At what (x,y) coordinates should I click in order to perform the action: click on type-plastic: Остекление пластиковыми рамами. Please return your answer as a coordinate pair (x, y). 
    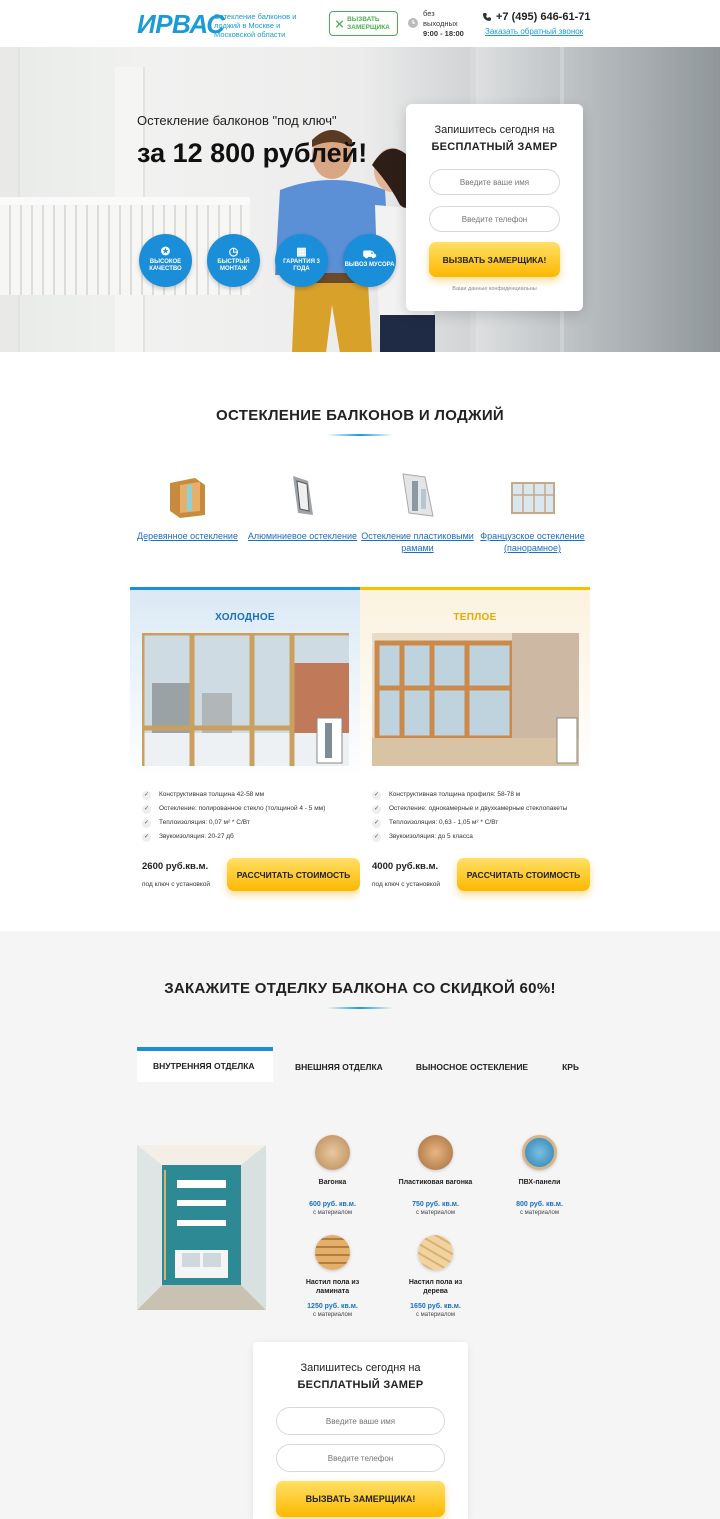
    Looking at the image, I should click on (417, 512).